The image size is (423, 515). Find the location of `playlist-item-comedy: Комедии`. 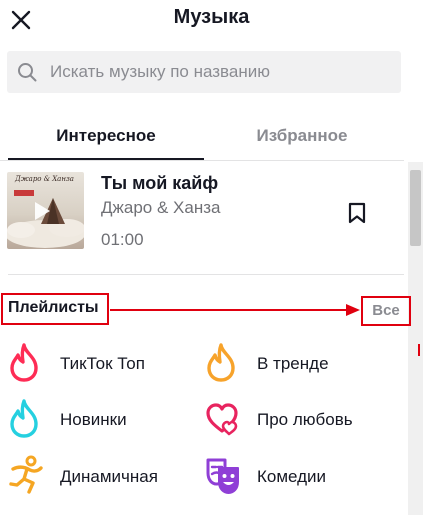

playlist-item-comedy: Комедии is located at coordinates (300, 477).